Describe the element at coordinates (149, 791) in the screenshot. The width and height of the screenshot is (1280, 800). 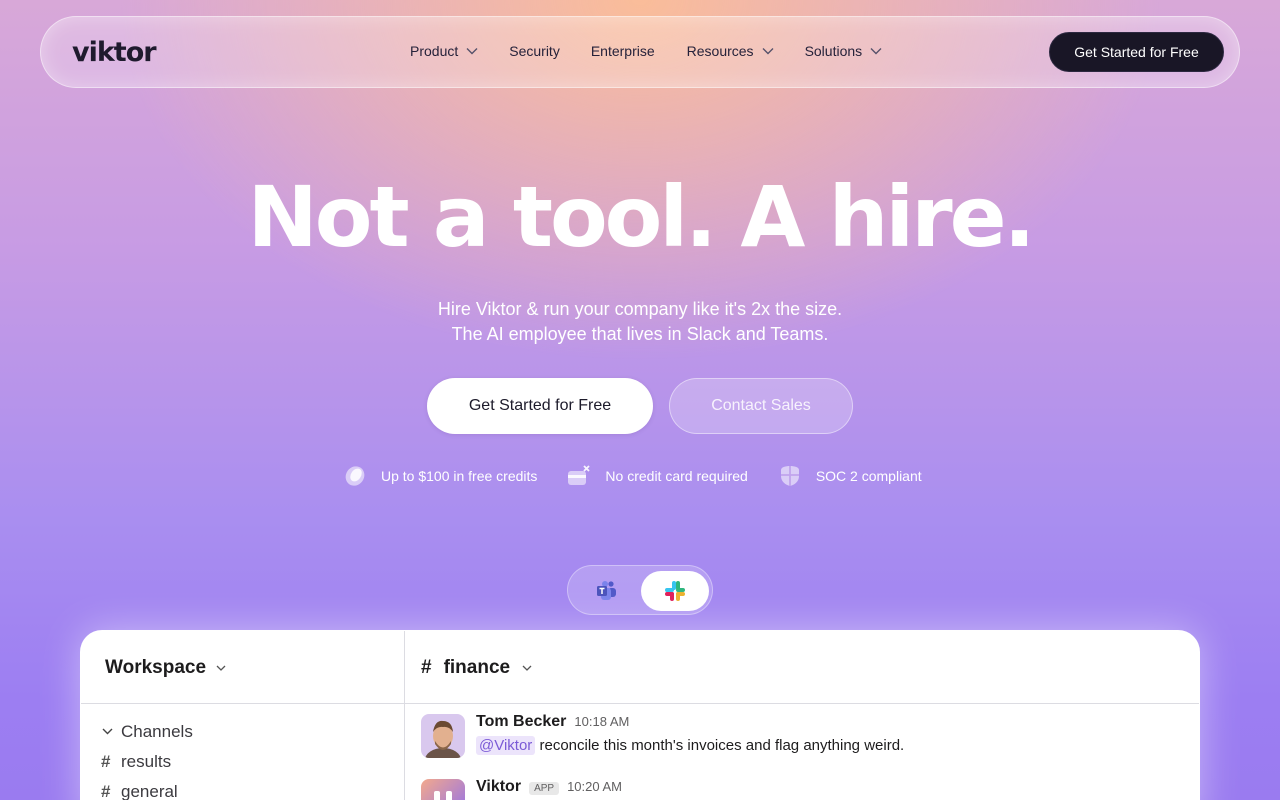
I see `channel-label: general` at that location.